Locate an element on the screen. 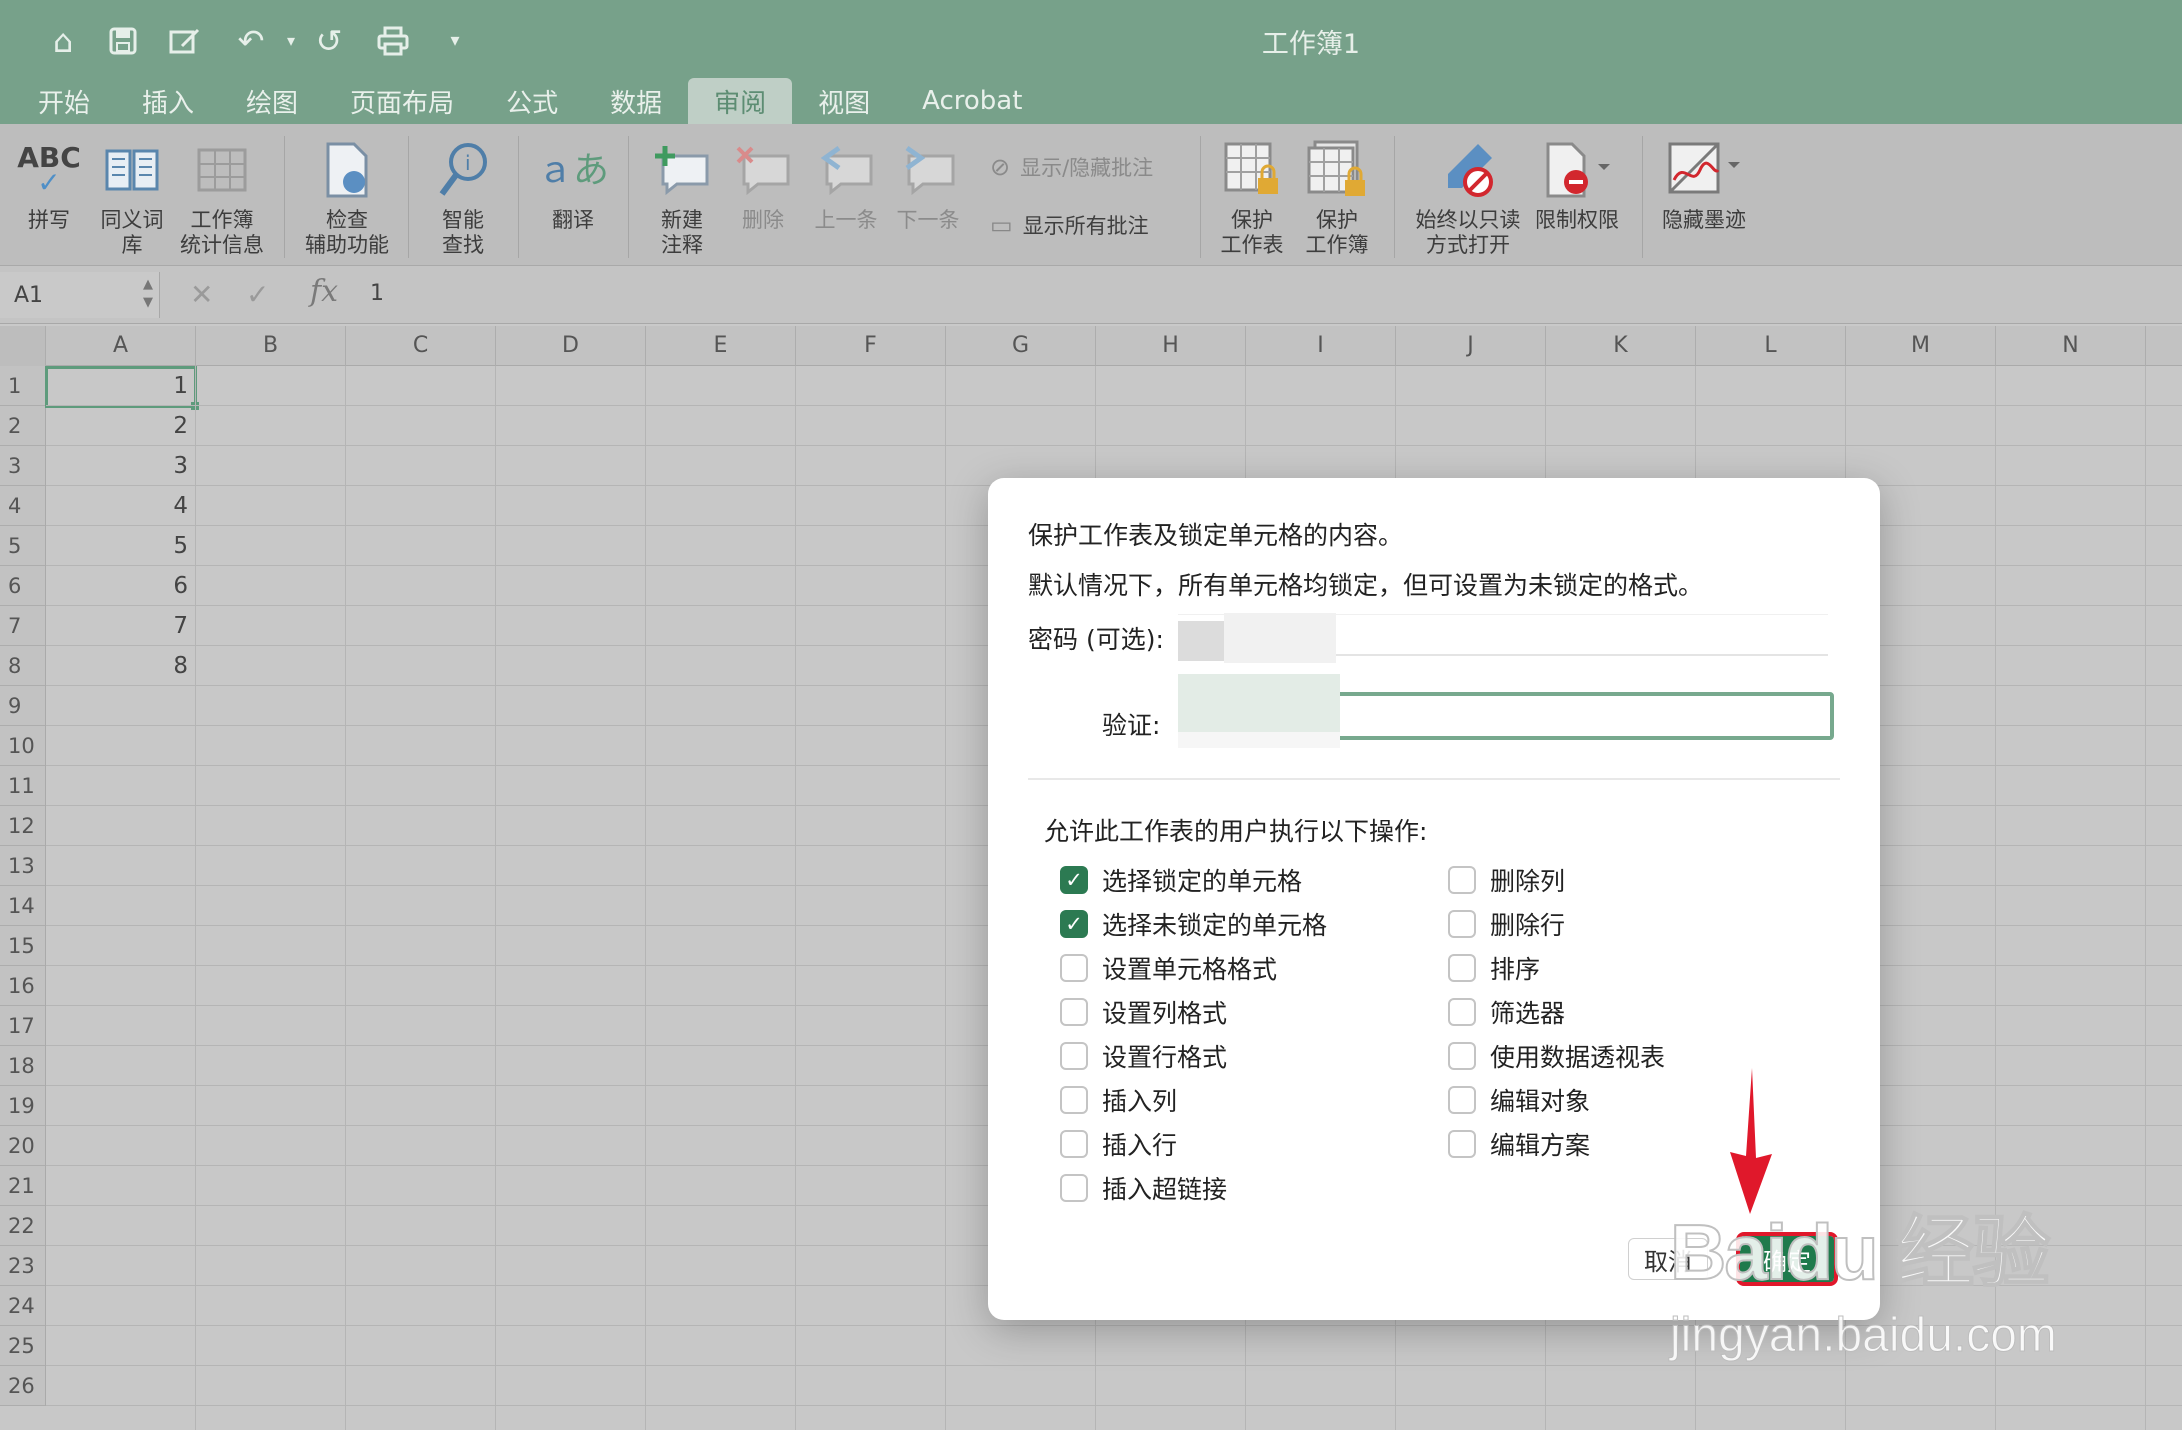 The image size is (2182, 1430). option-options_left-4: 设置行格式 is located at coordinates (1143, 1056).